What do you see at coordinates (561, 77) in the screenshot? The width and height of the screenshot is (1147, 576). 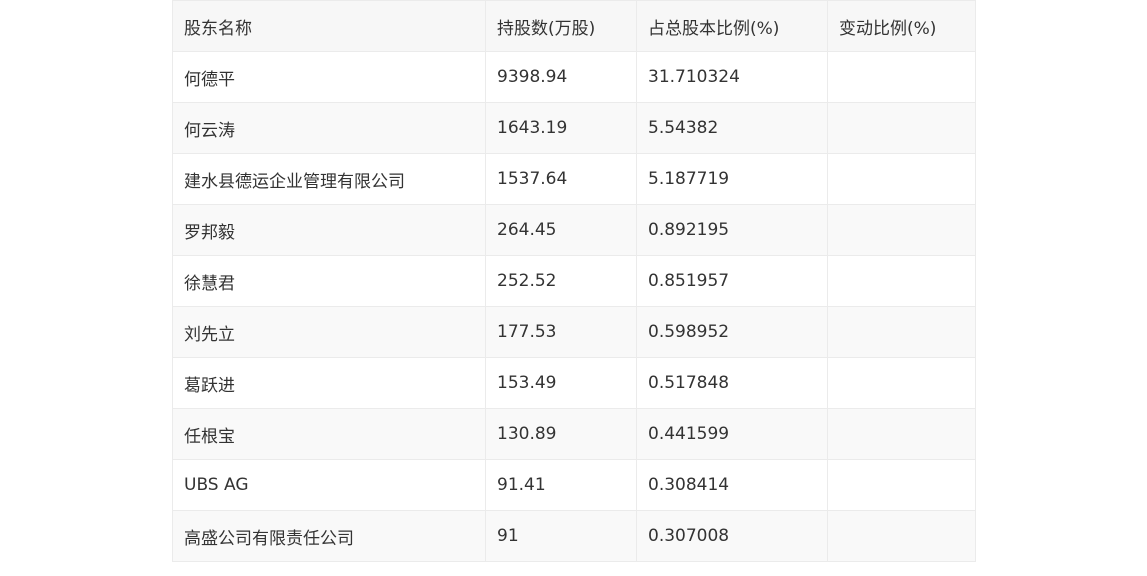 I see `cell-shares-held: 9398.94` at bounding box center [561, 77].